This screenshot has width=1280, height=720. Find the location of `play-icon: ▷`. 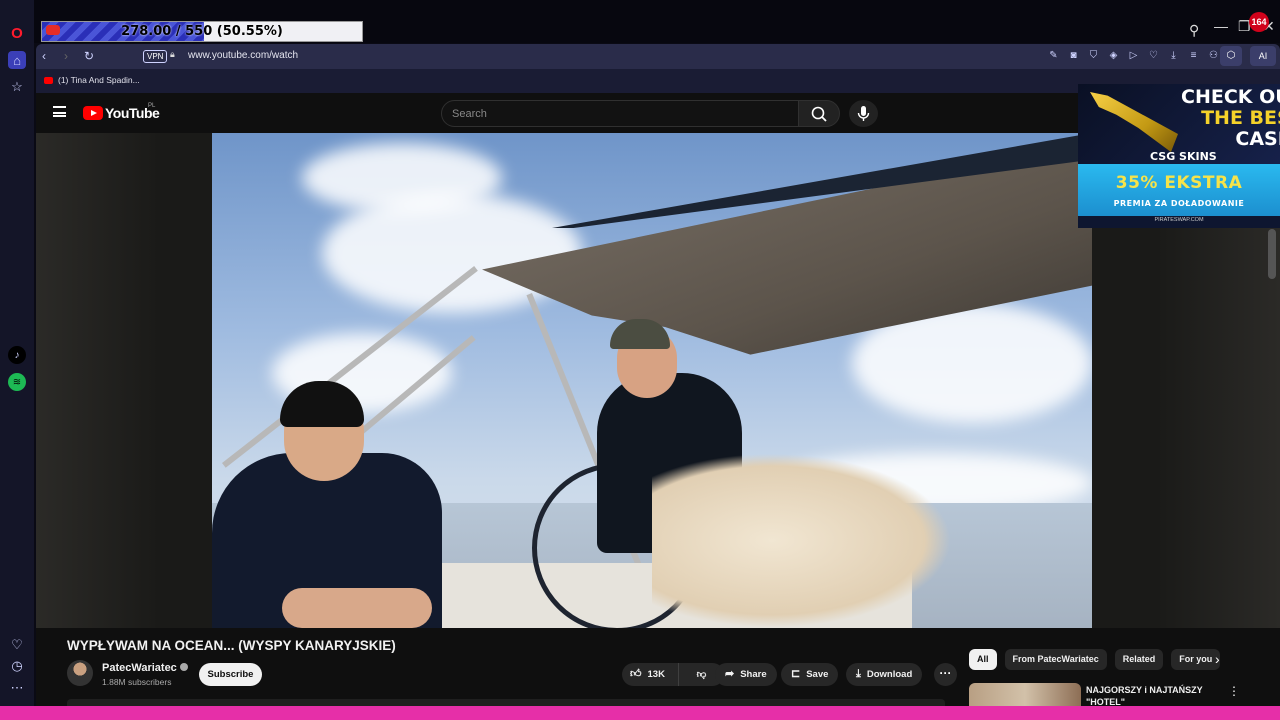

play-icon: ▷ is located at coordinates (1133, 55).